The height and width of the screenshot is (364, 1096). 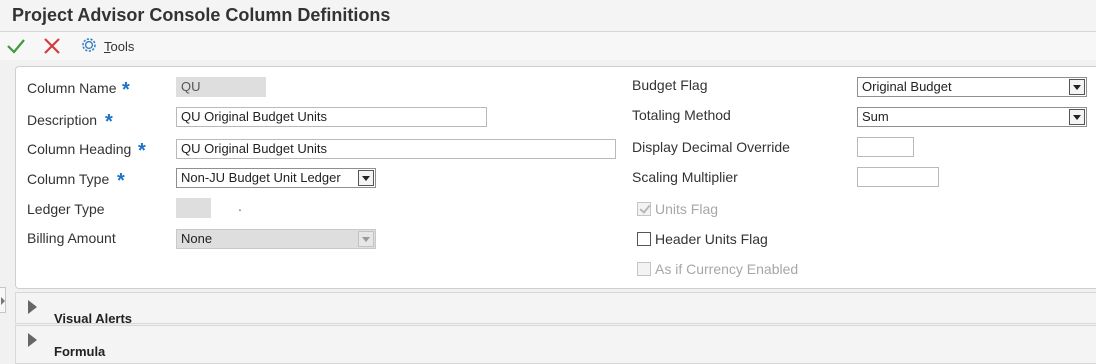 I want to click on section-label: Visual Alerts, so click(x=93, y=318).